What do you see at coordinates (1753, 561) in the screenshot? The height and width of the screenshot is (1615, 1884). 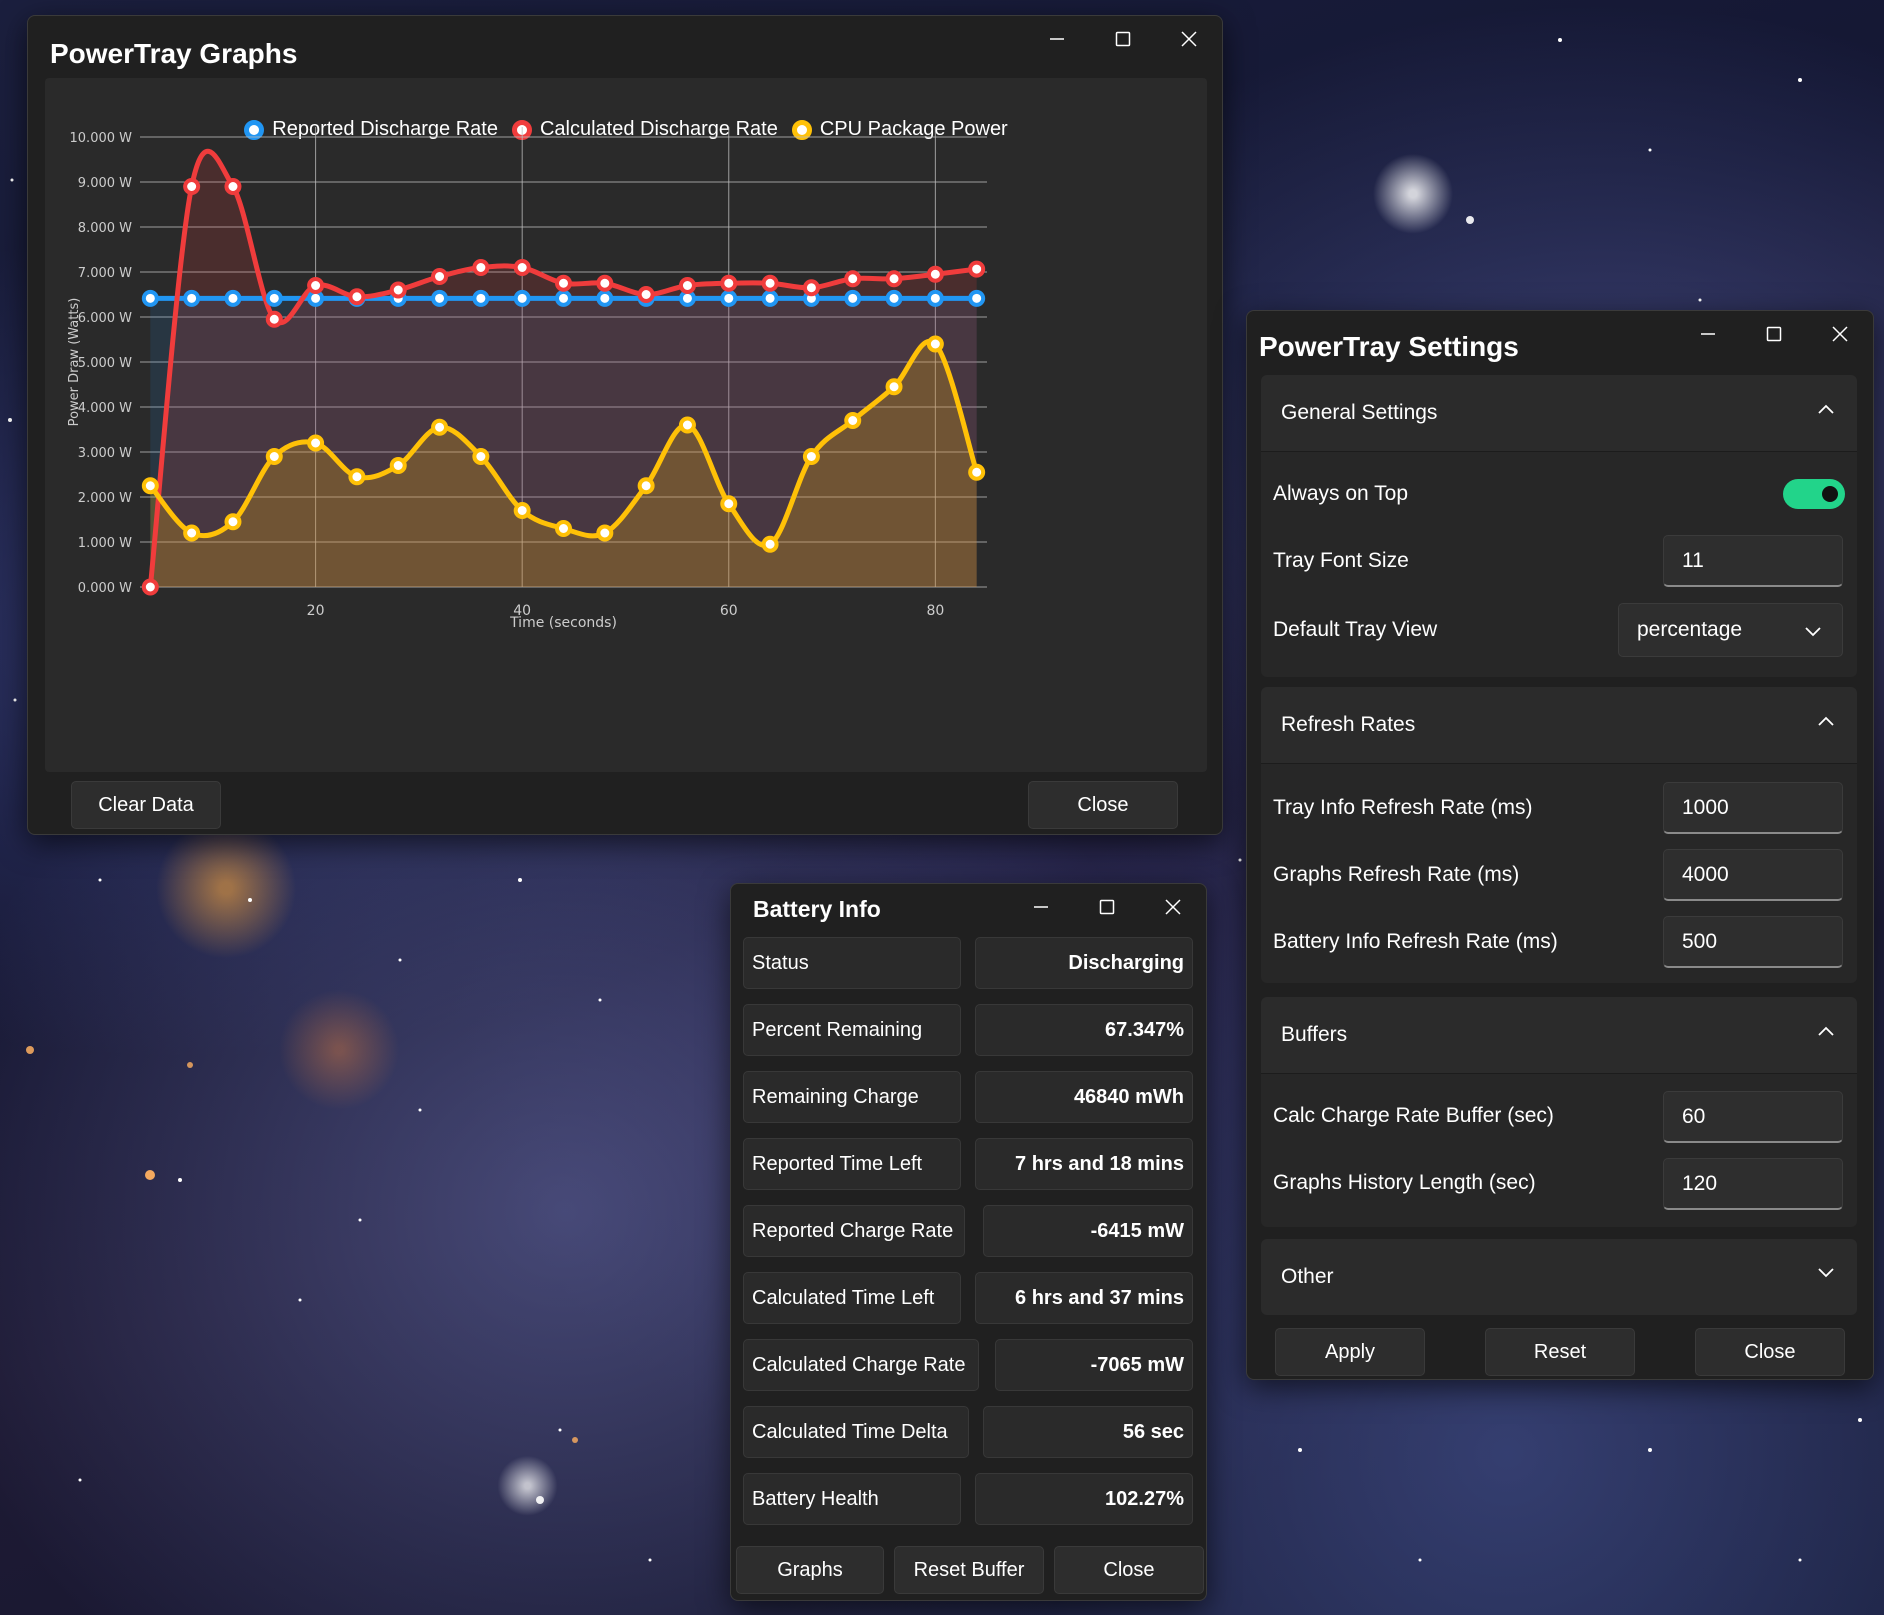 I see `tray-font-size-input: 11` at bounding box center [1753, 561].